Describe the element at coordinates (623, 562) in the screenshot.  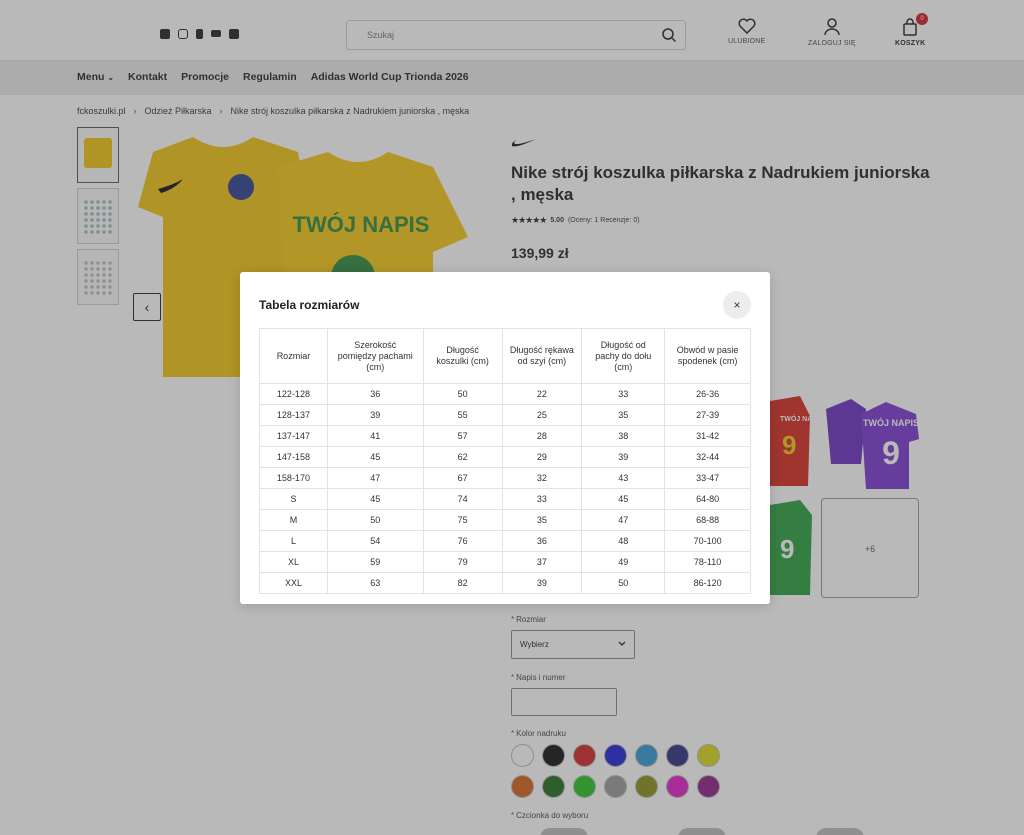
I see `table-cell: 49` at that location.